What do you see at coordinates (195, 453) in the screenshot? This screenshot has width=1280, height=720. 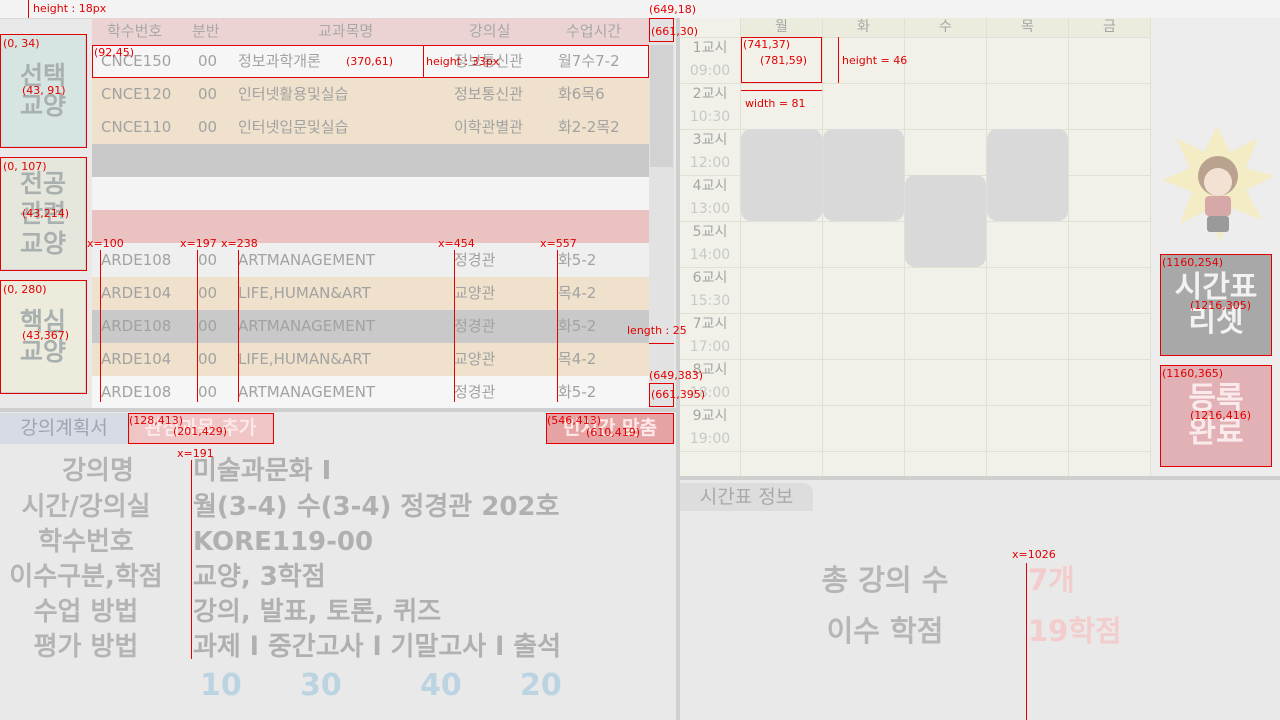 I see `annotation-label: x=191` at bounding box center [195, 453].